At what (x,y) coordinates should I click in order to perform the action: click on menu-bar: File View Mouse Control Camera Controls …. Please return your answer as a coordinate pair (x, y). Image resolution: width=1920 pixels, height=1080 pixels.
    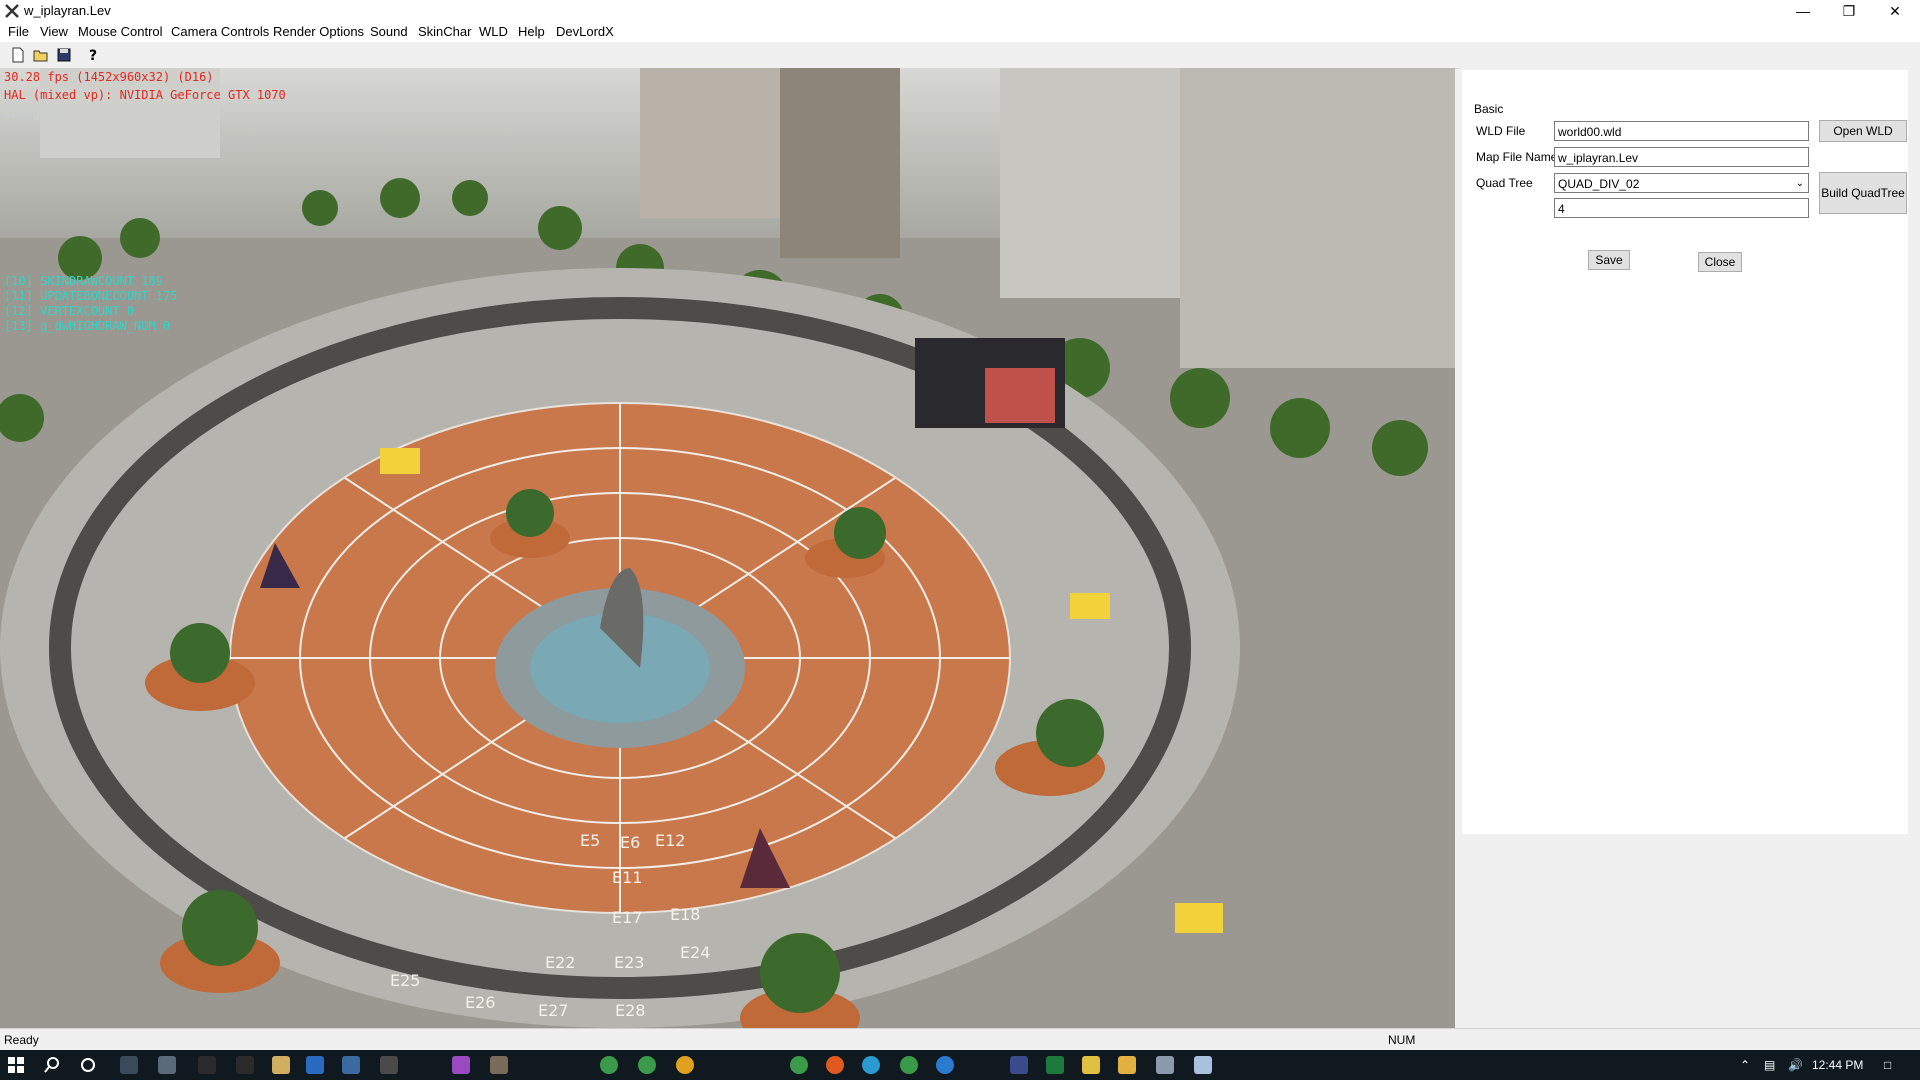
    Looking at the image, I should click on (960, 32).